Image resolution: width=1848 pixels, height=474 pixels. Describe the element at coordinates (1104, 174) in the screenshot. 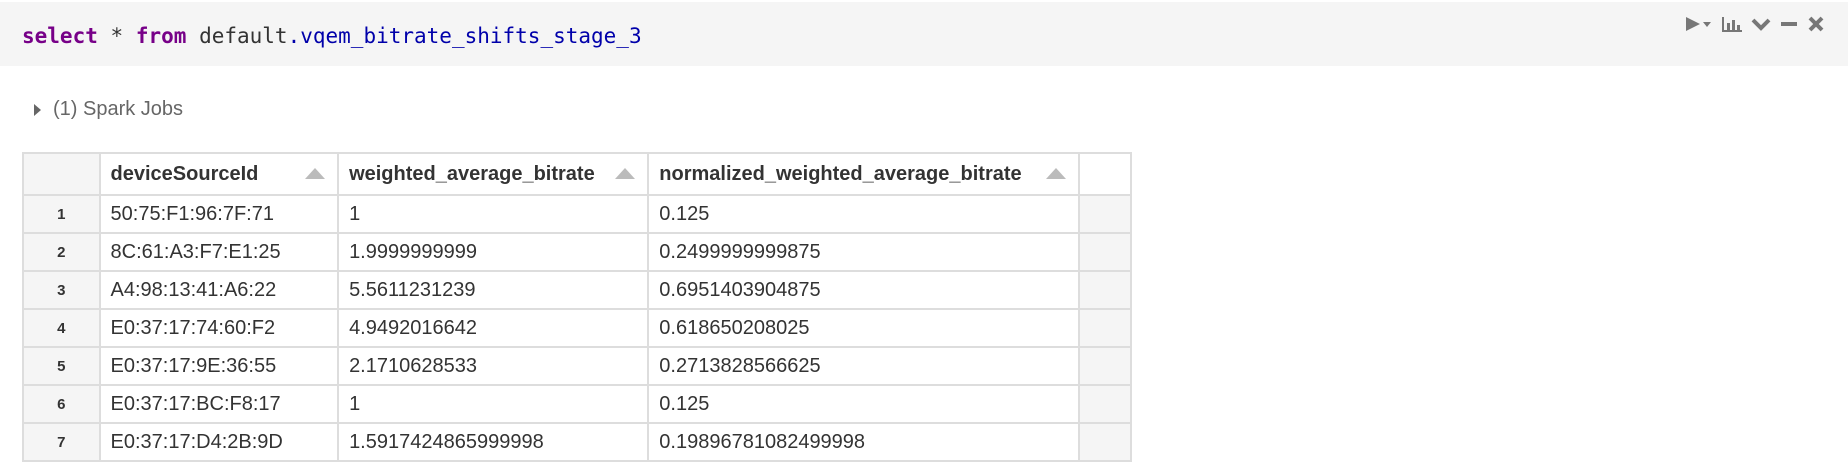

I see `table-filler-column` at that location.